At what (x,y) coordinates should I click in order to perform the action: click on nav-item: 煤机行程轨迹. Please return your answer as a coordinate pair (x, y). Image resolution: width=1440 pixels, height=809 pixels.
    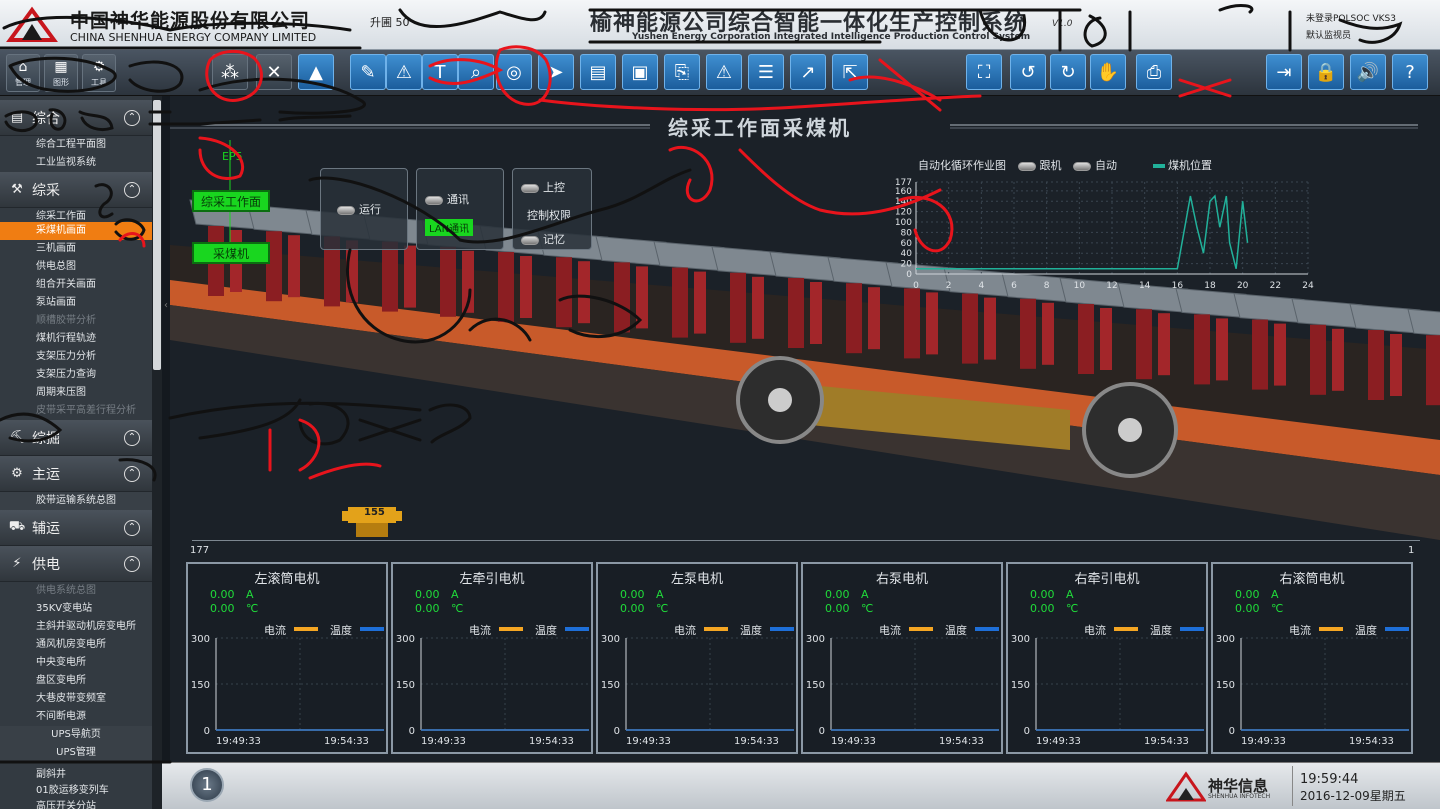
    Looking at the image, I should click on (76, 339).